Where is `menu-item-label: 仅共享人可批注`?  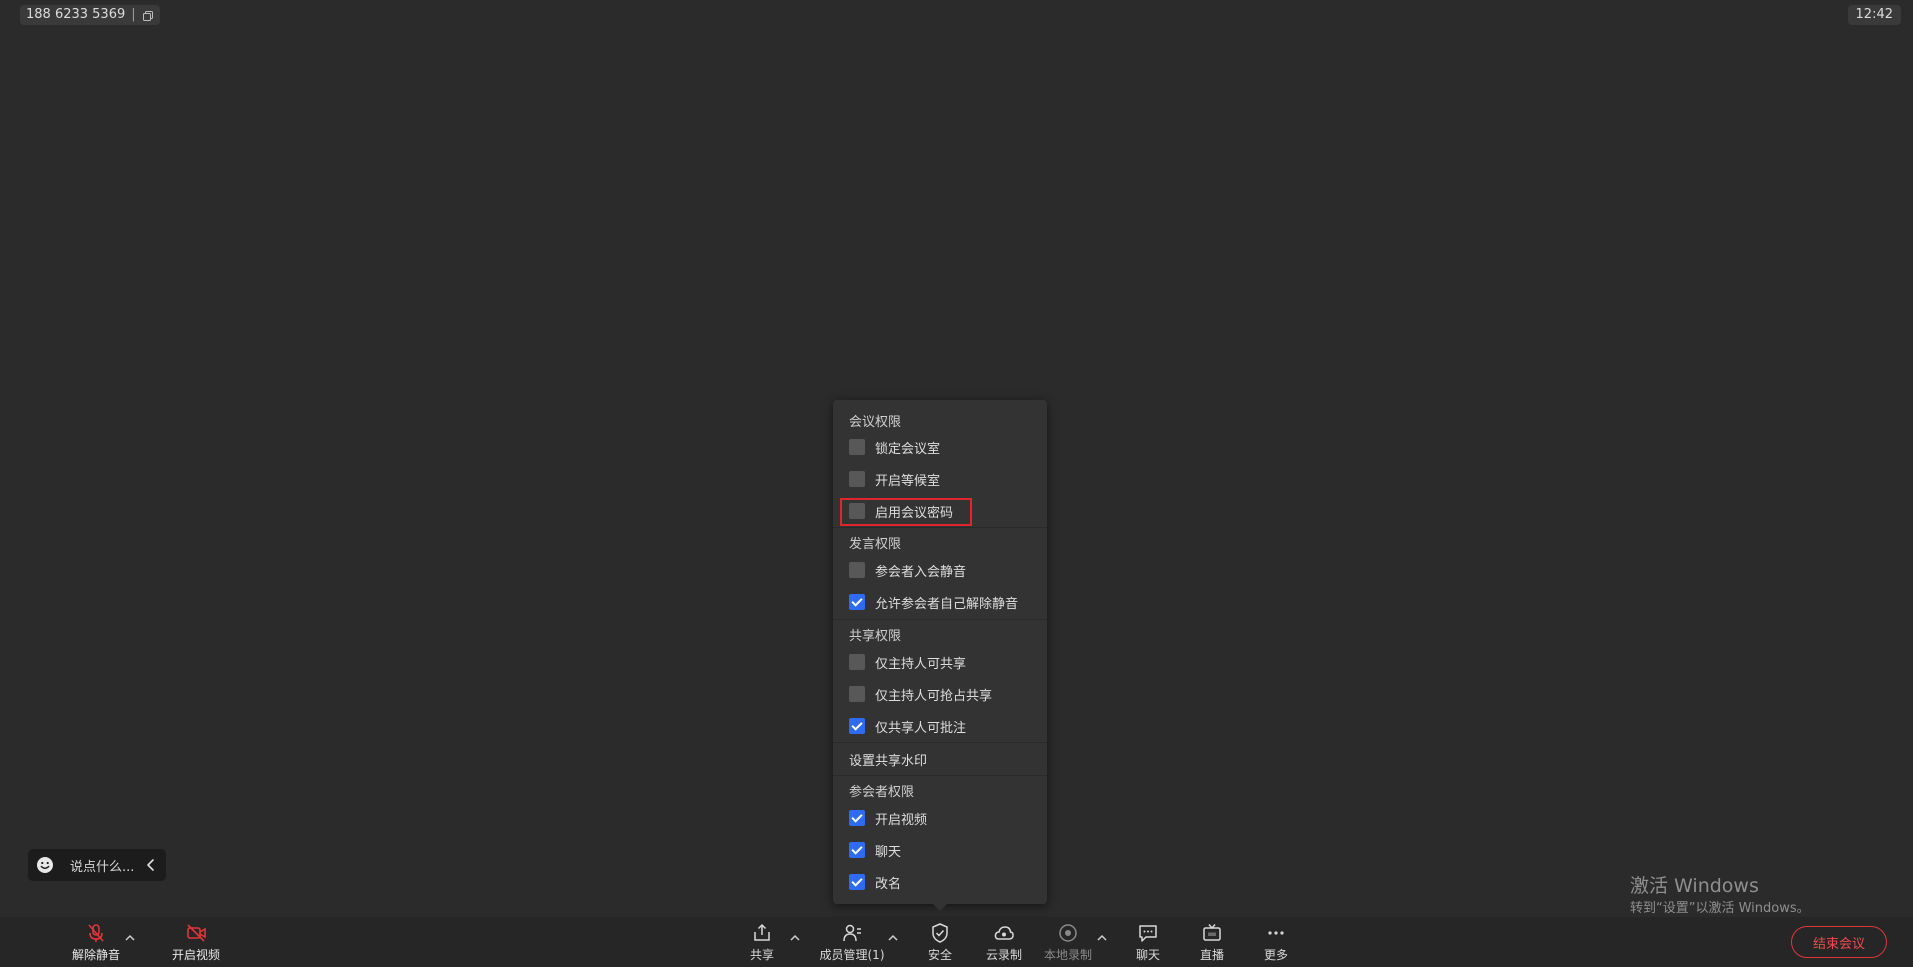 menu-item-label: 仅共享人可批注 is located at coordinates (921, 728).